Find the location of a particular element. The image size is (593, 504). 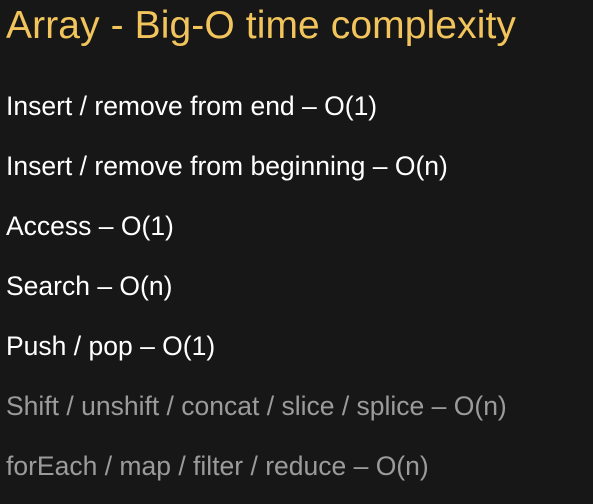

complexity-item-access: Access – O(1) is located at coordinates (90, 226).